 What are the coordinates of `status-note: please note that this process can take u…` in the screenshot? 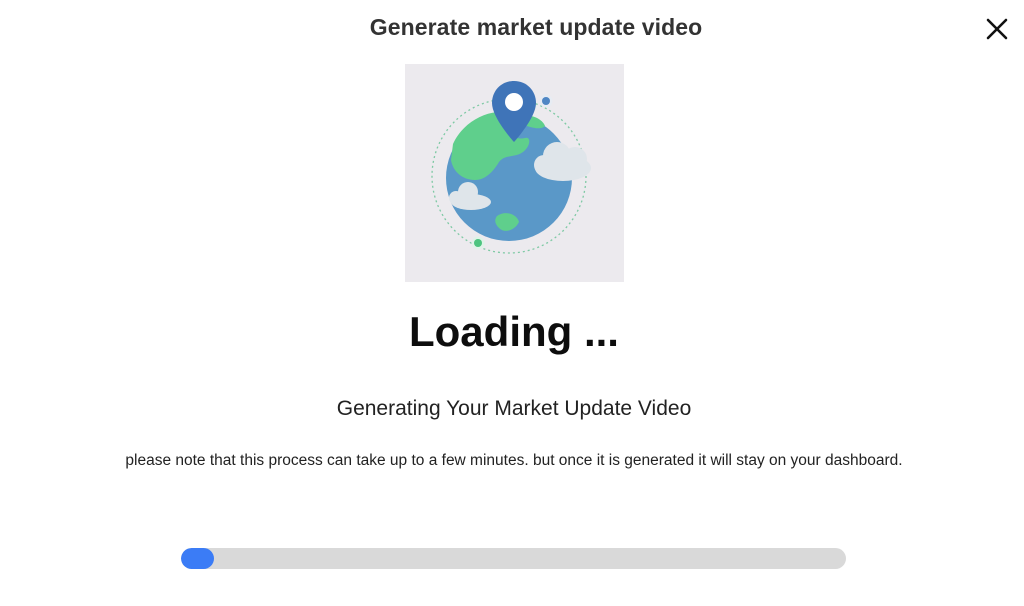 It's located at (514, 460).